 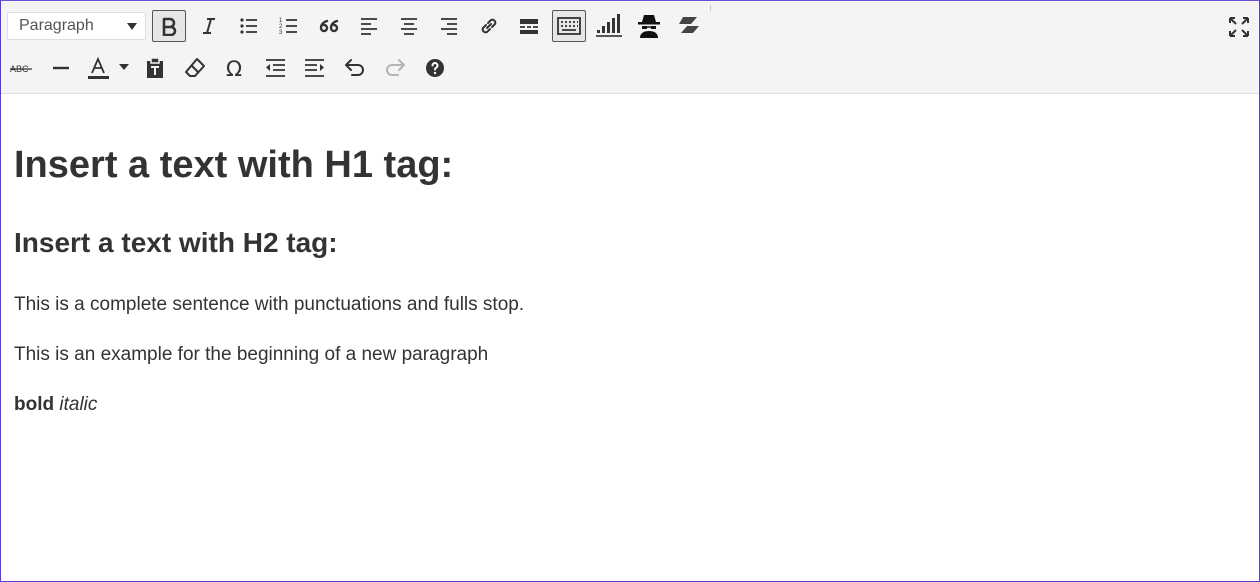 I want to click on toolbar-toggle-button, so click(x=569, y=26).